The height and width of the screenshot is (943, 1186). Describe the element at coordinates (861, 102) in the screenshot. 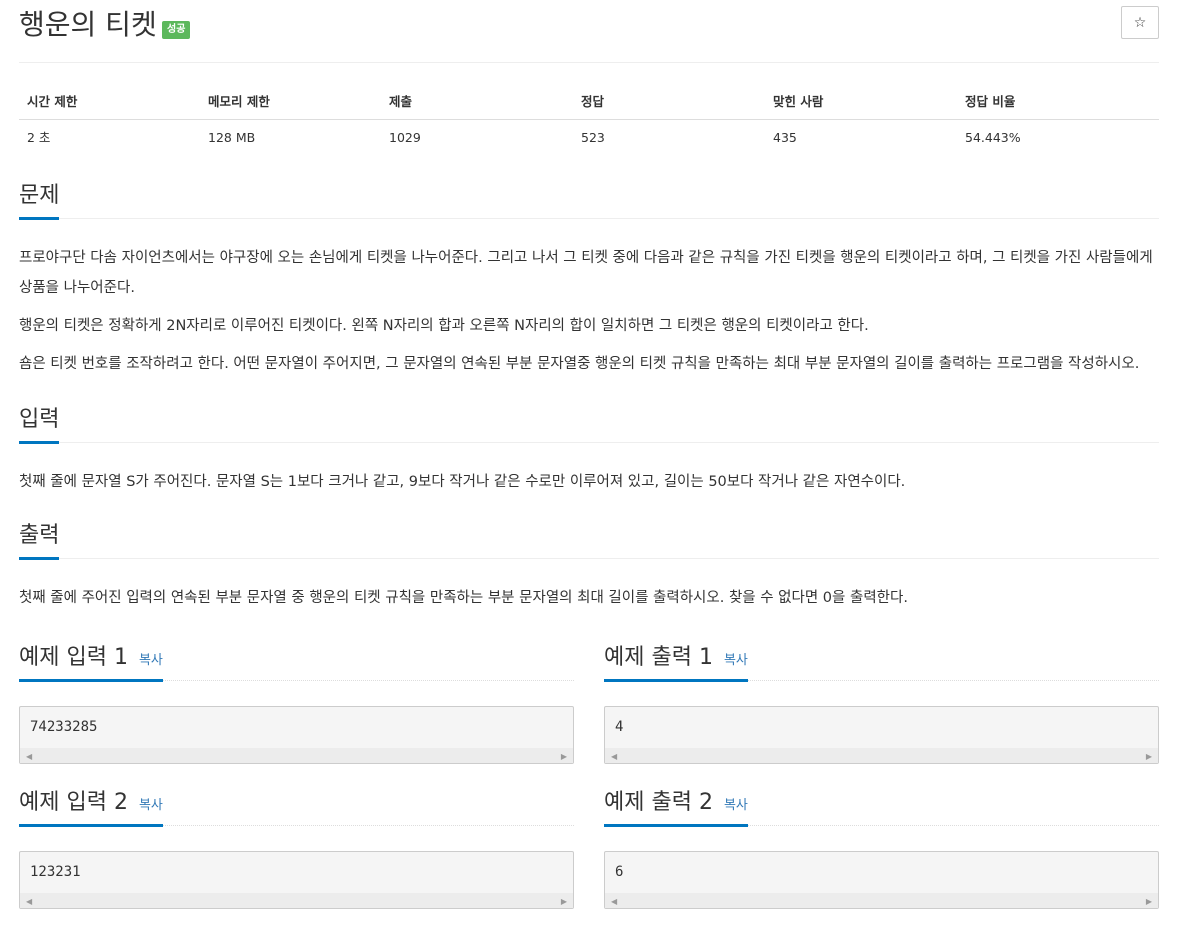

I see `header-solved-users: 맞힌 사람` at that location.